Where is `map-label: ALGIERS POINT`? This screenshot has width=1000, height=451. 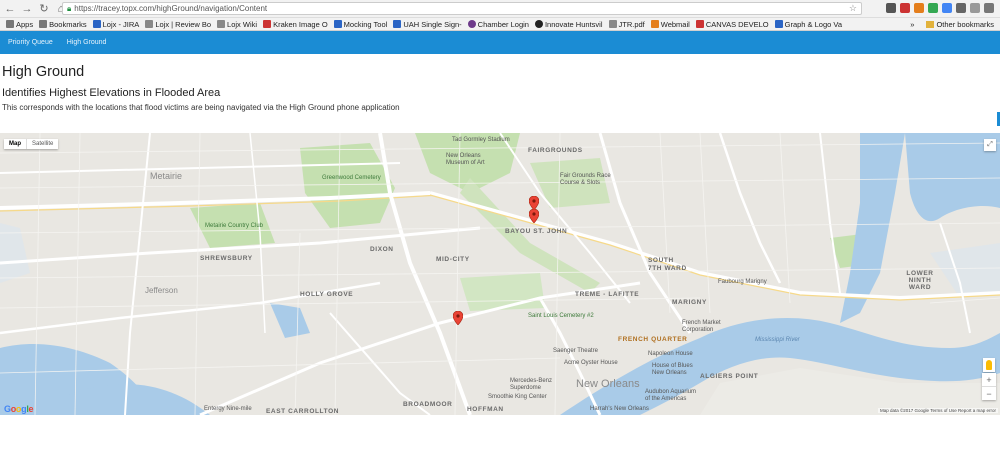
map-label: ALGIERS POINT is located at coordinates (729, 376).